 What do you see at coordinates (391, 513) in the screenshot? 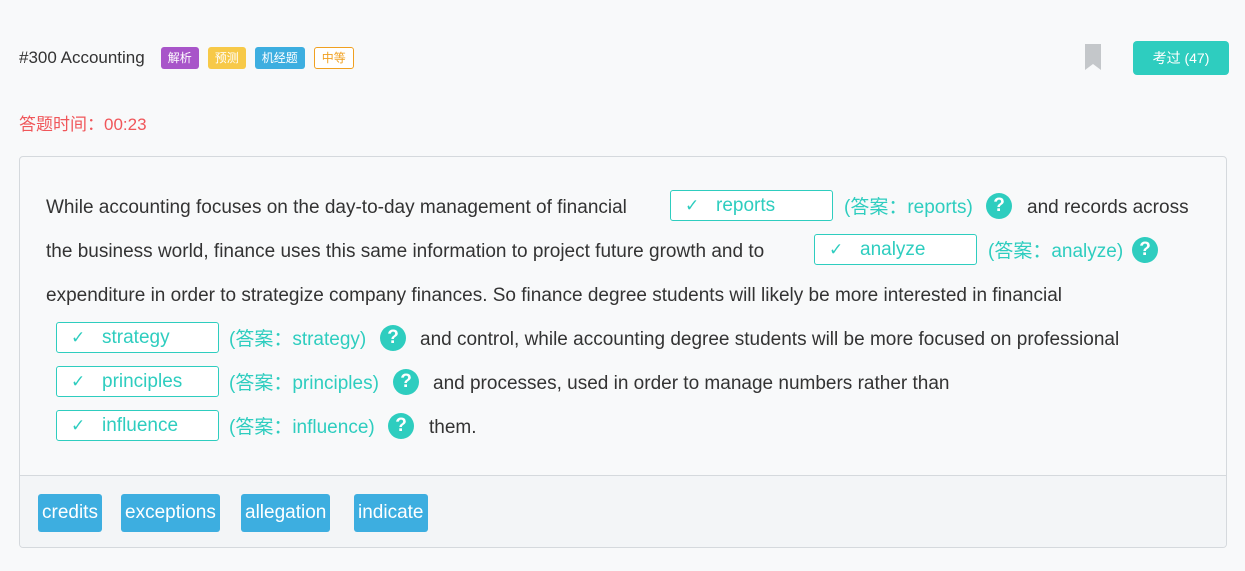
I see `word-chip-indicate: indicate` at bounding box center [391, 513].